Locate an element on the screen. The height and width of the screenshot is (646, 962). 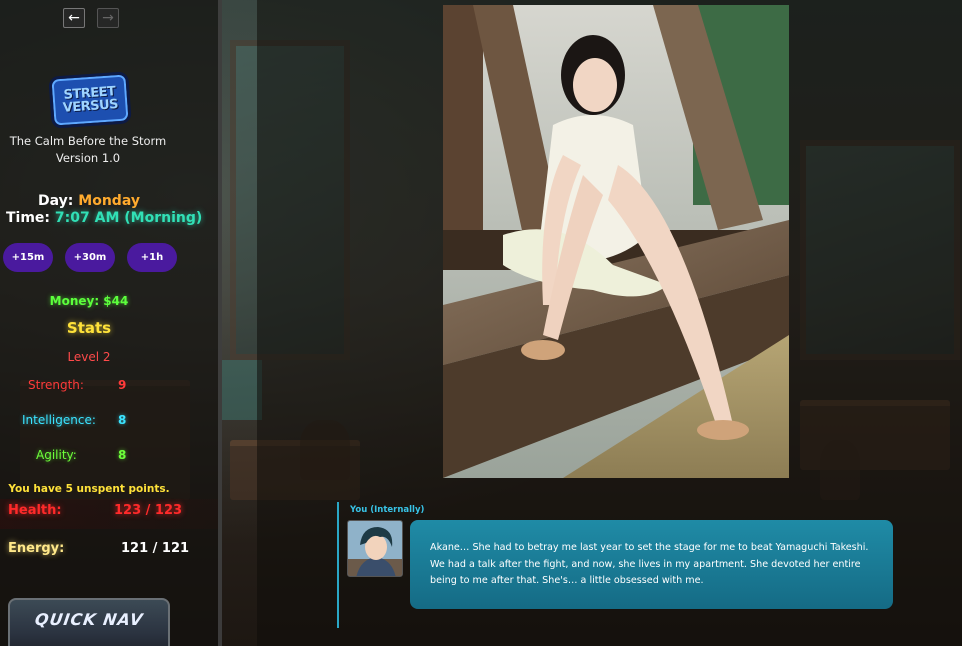
level-display: Level 2 is located at coordinates (89, 357).